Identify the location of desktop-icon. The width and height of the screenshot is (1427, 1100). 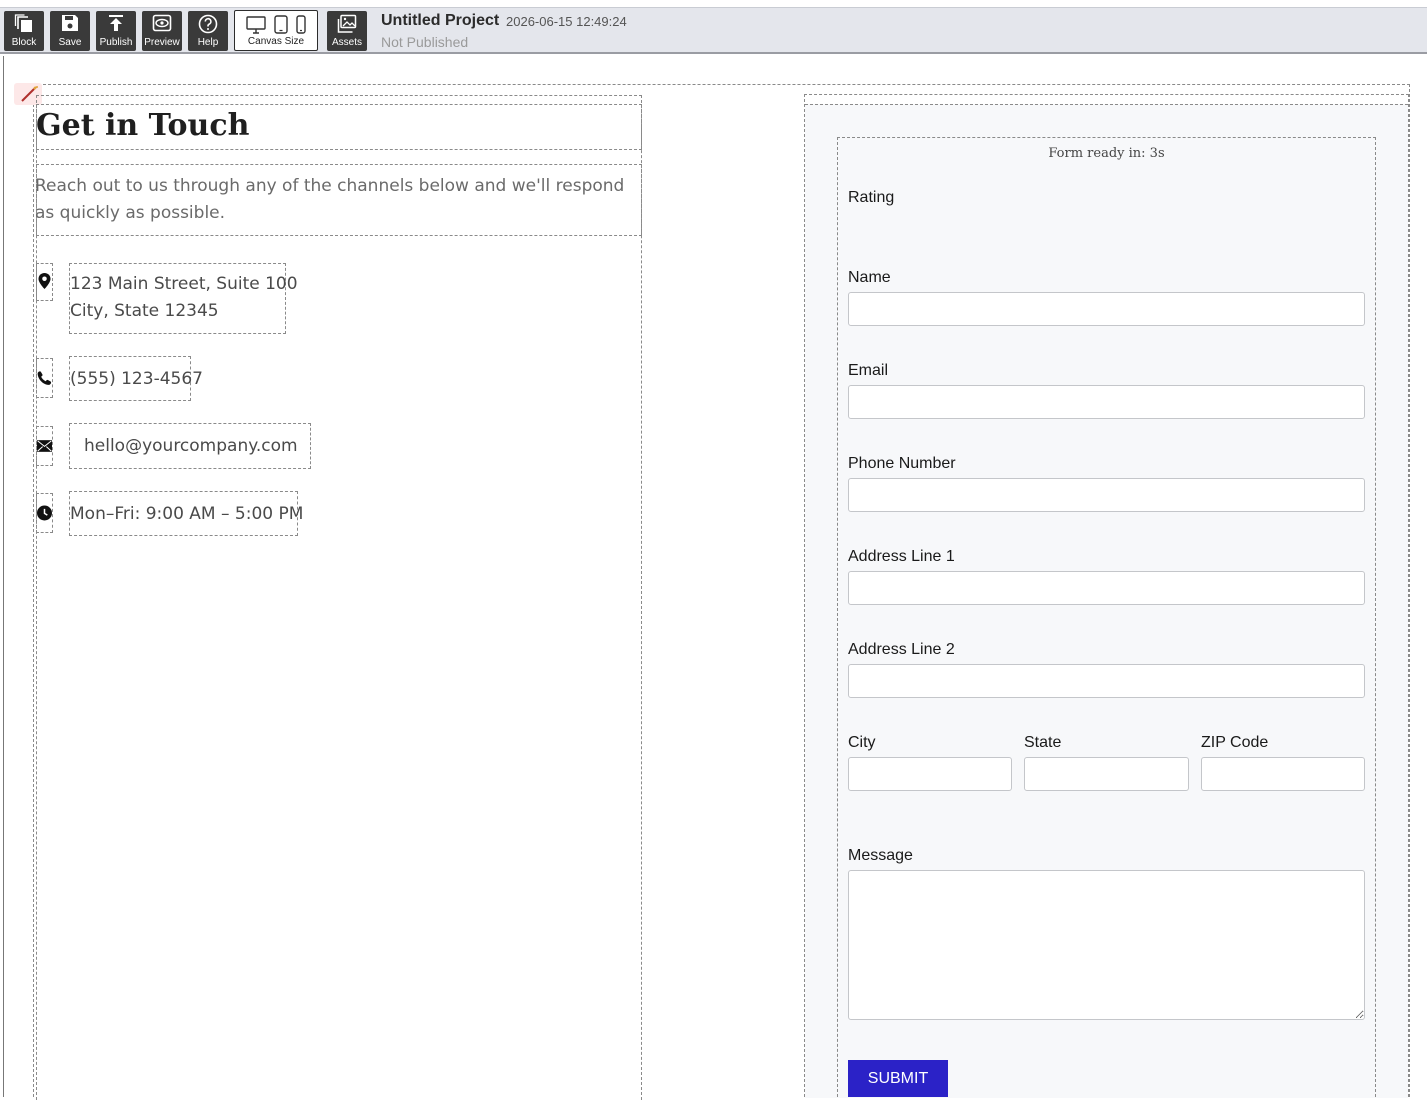
(256, 25).